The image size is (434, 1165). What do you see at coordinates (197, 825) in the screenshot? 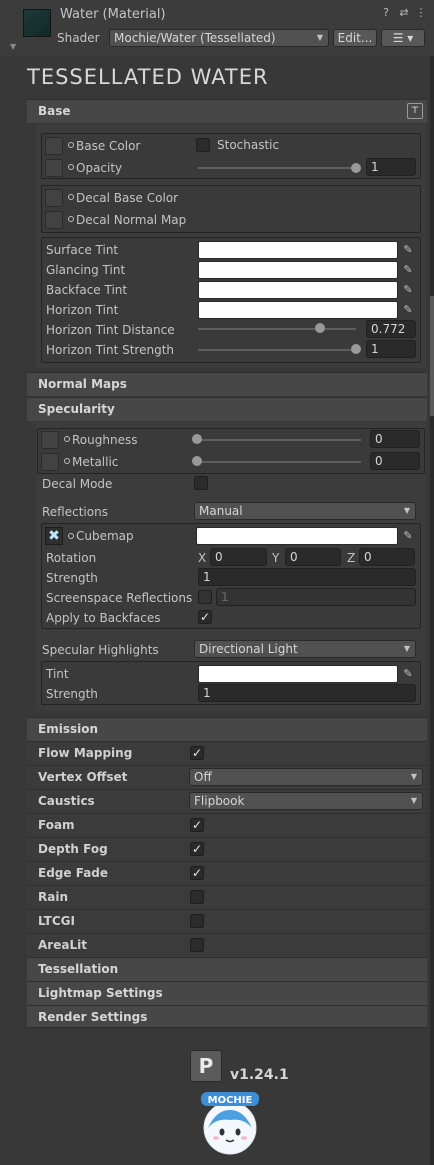
I see `foam-checkbox: ✓` at bounding box center [197, 825].